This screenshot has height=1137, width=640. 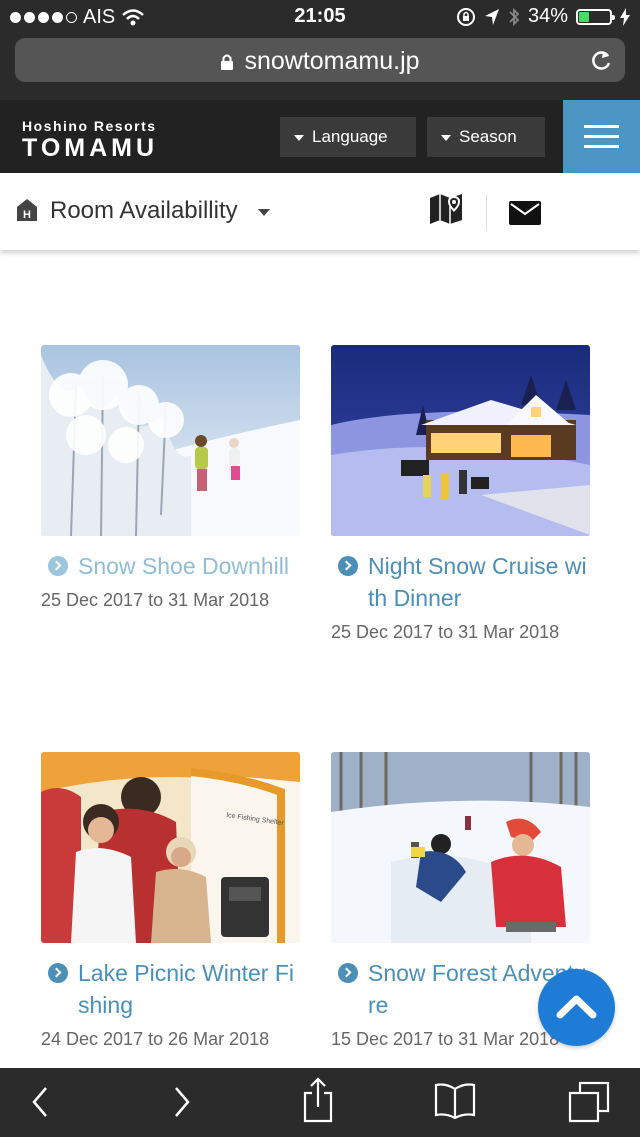 What do you see at coordinates (182, 1102) in the screenshot?
I see `forward-arrow-icon` at bounding box center [182, 1102].